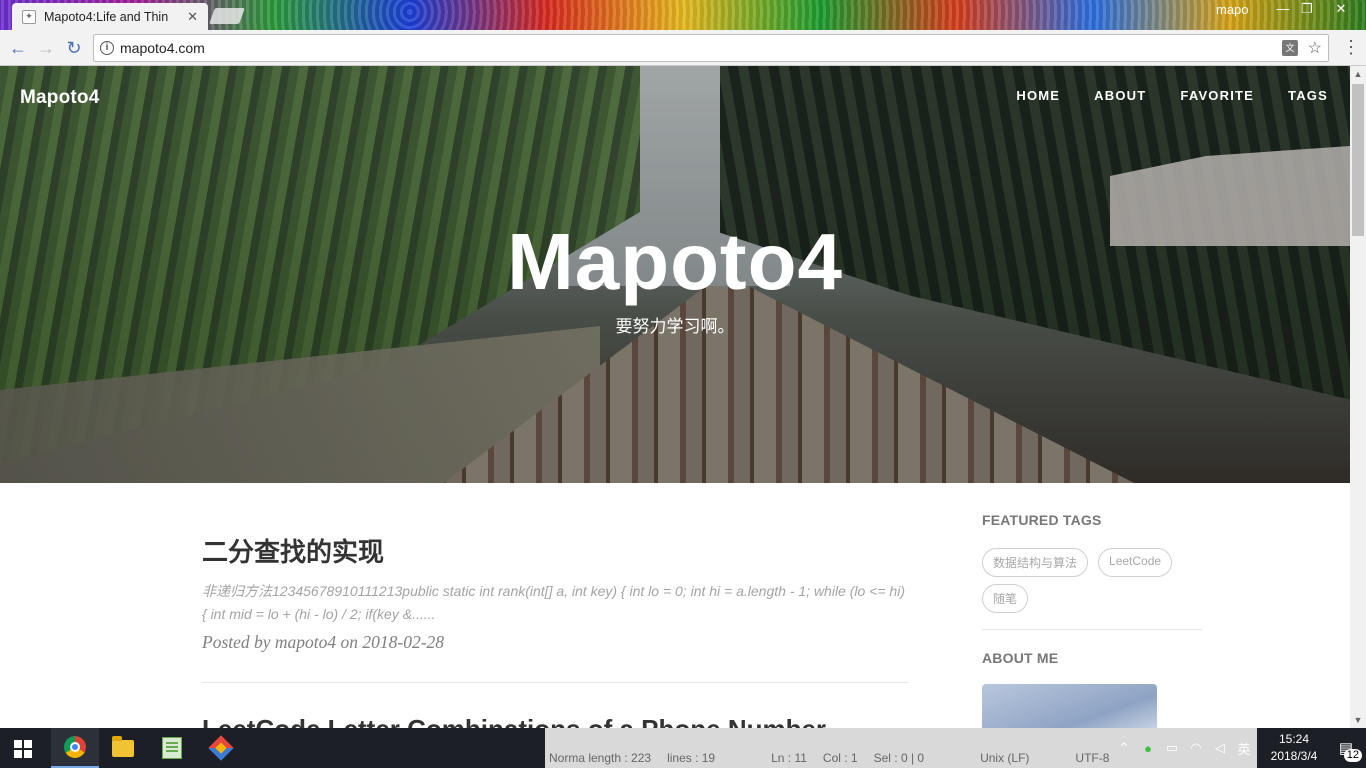 The image size is (1366, 768). What do you see at coordinates (675, 261) in the screenshot?
I see `hero-title: Mapoto4` at bounding box center [675, 261].